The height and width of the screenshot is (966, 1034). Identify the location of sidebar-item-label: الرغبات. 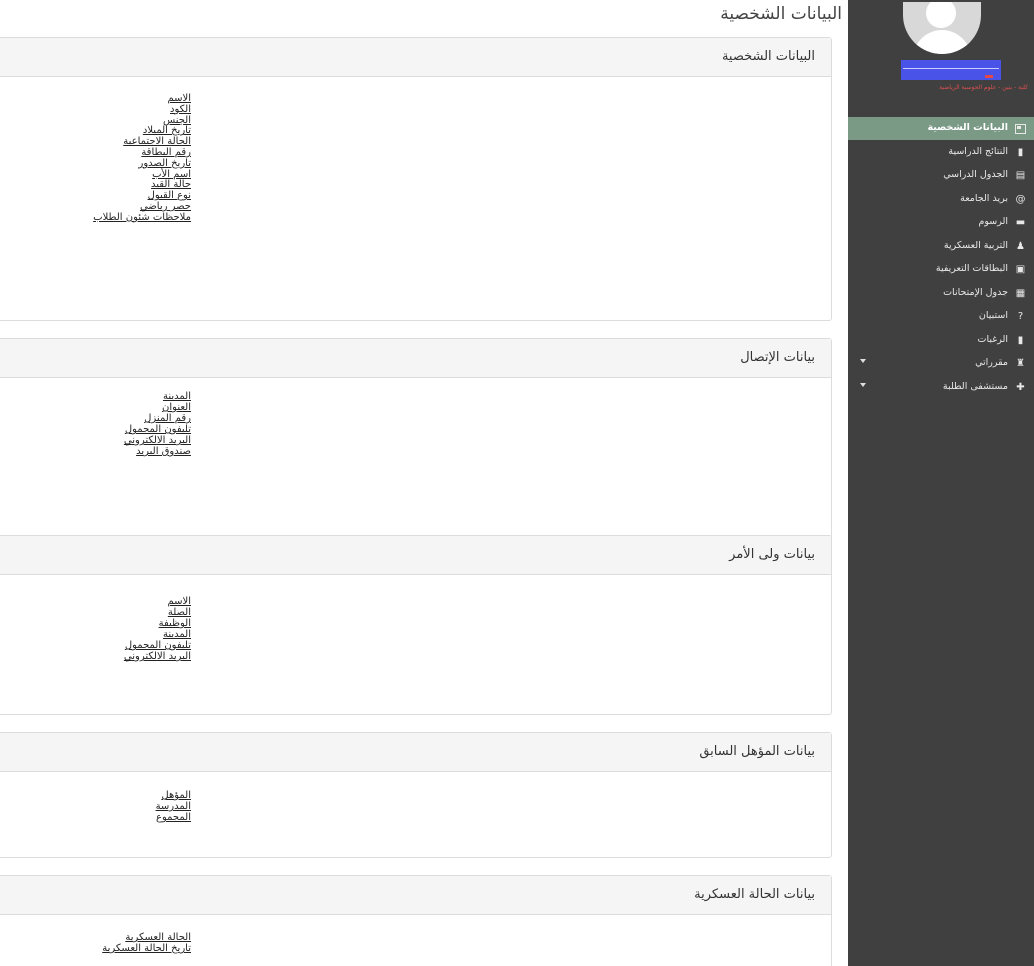
(992, 339).